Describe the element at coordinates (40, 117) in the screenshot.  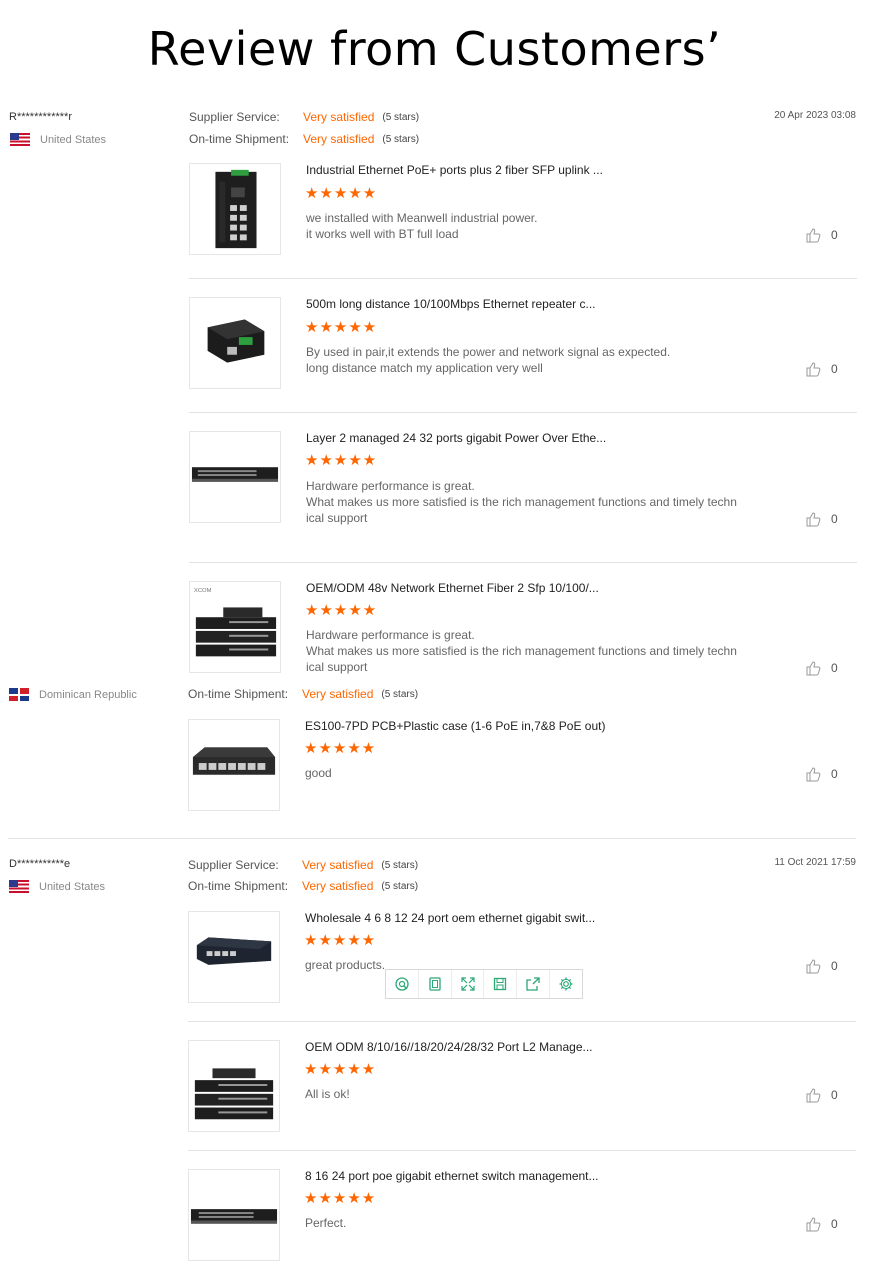
I see `reviewer-name: R************r` at that location.